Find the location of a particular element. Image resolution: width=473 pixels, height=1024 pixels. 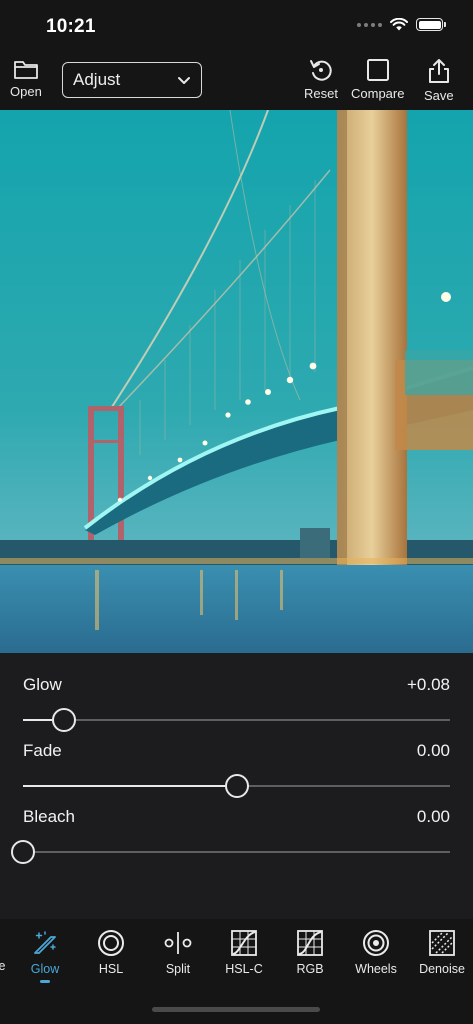

fade-slider-fill is located at coordinates (130, 786).